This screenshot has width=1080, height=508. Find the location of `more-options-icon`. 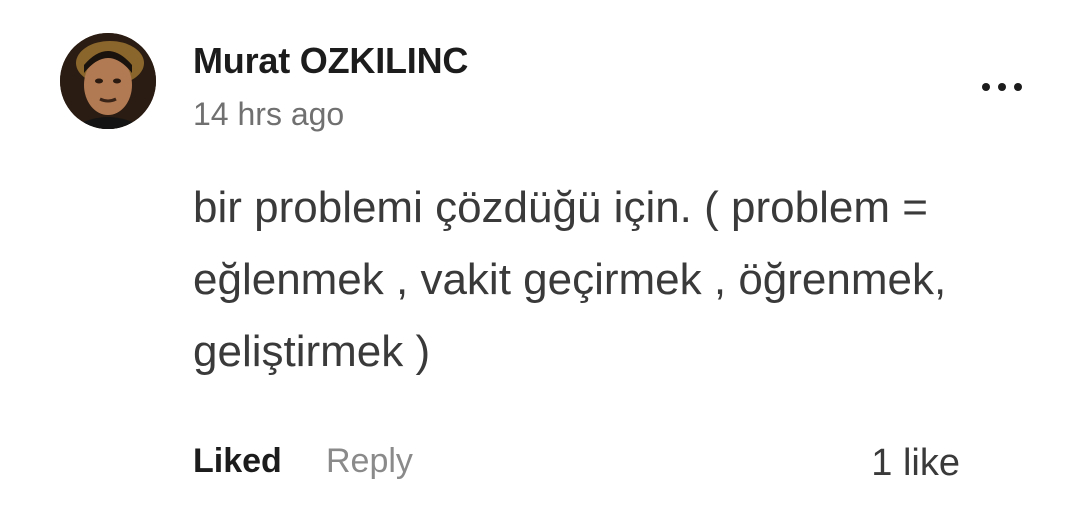

more-options-icon is located at coordinates (1002, 87).